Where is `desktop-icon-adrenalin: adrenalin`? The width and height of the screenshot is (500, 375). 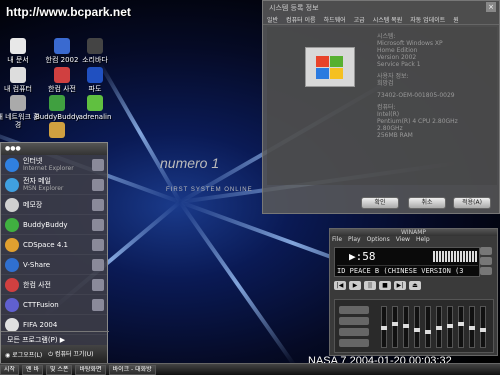 desktop-icon-adrenalin: adrenalin is located at coordinates (95, 108).